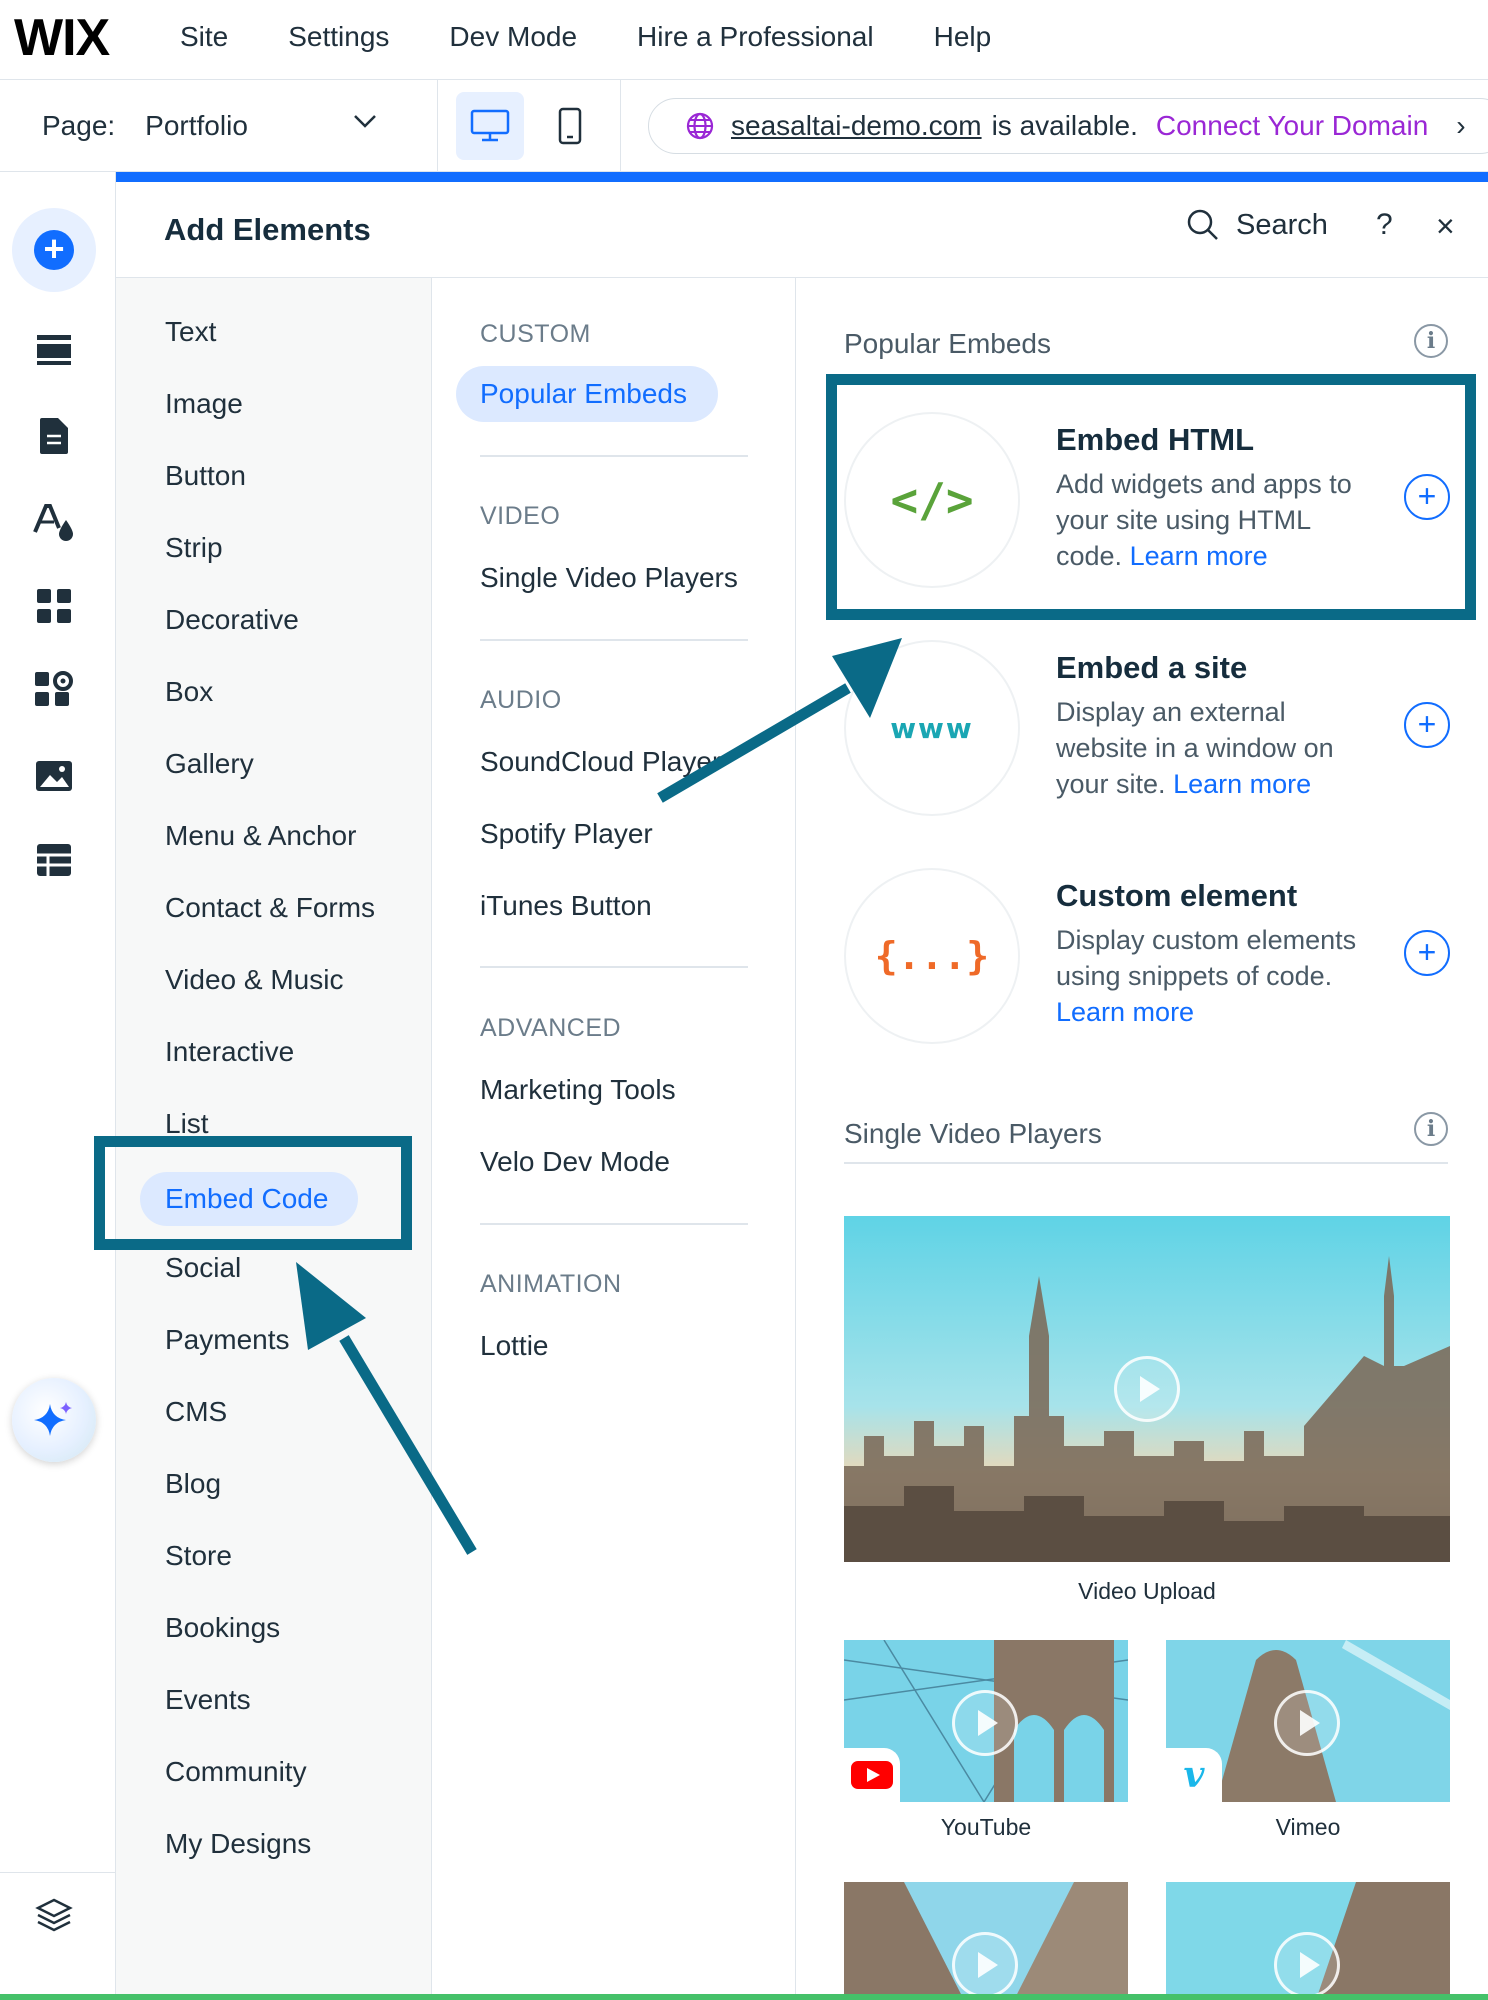 The height and width of the screenshot is (2000, 1488). I want to click on arrow-to-embed-code, so click(386, 1408).